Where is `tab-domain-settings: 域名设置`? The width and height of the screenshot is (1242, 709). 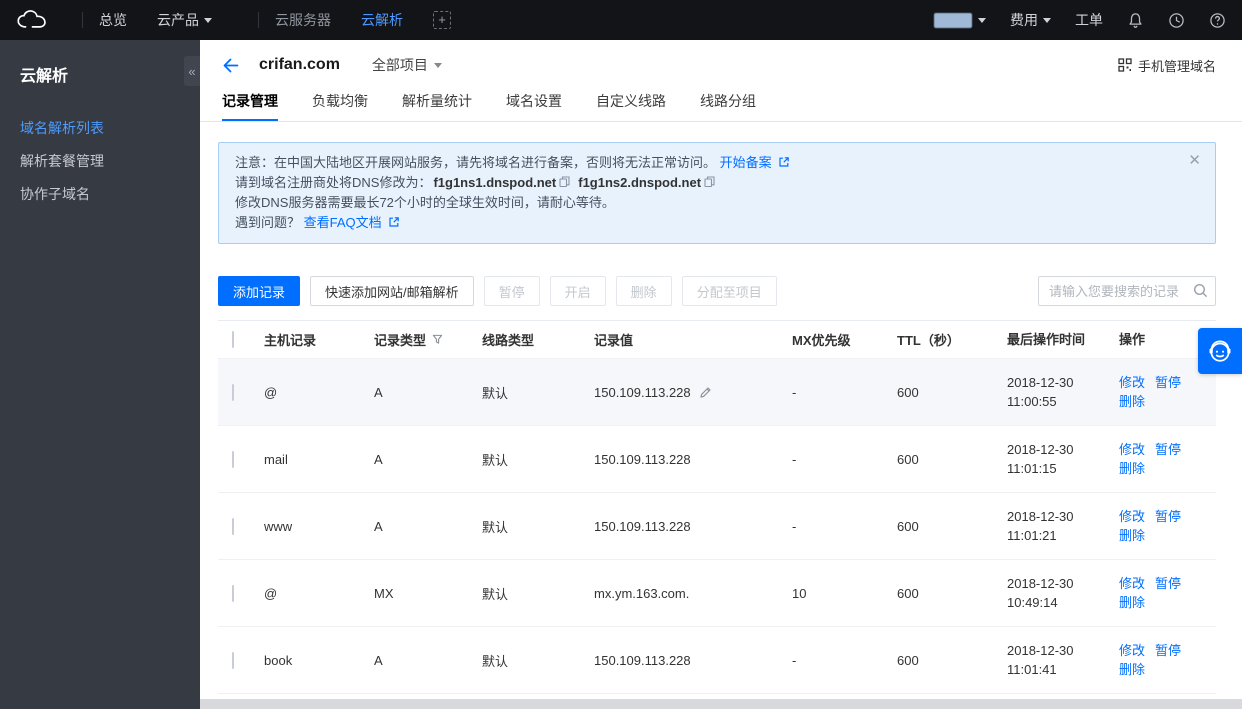
tab-domain-settings: 域名设置 is located at coordinates (534, 105).